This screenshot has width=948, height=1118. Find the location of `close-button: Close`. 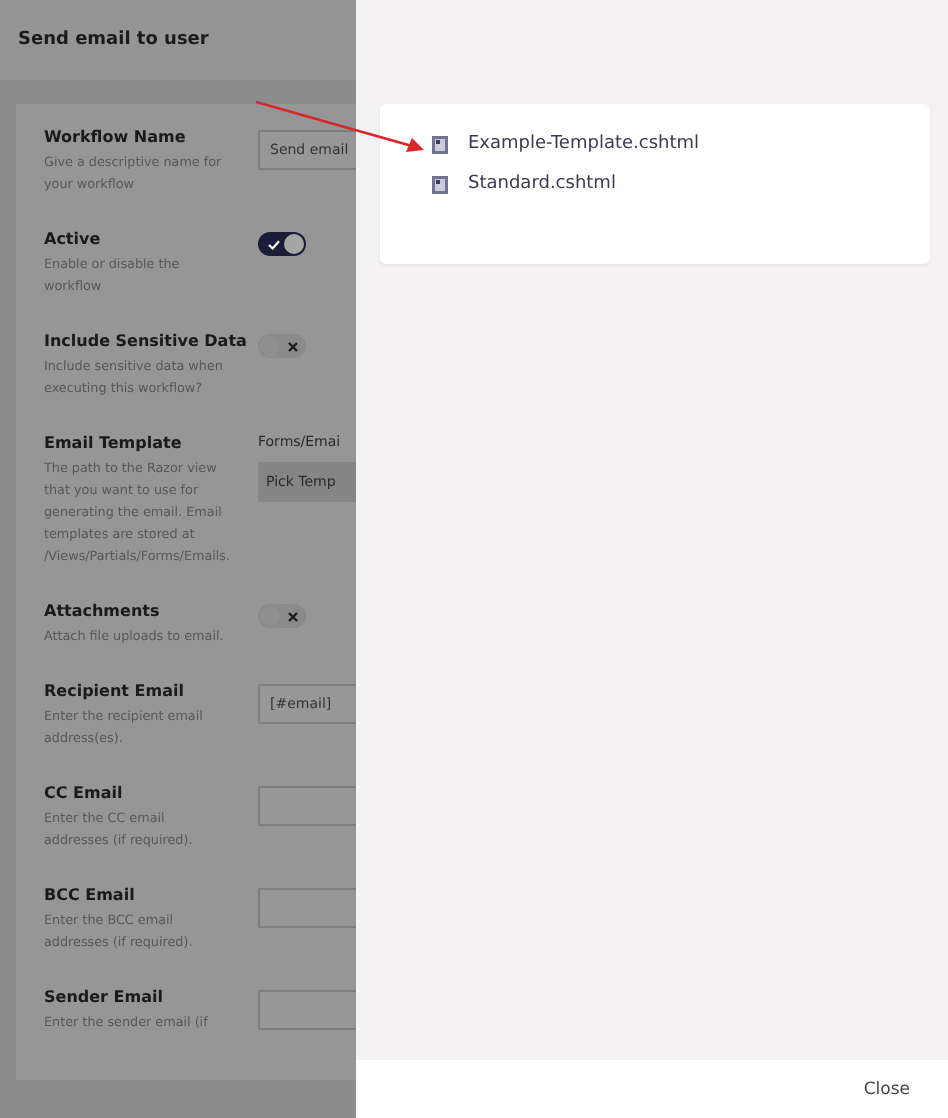

close-button: Close is located at coordinates (886, 1089).